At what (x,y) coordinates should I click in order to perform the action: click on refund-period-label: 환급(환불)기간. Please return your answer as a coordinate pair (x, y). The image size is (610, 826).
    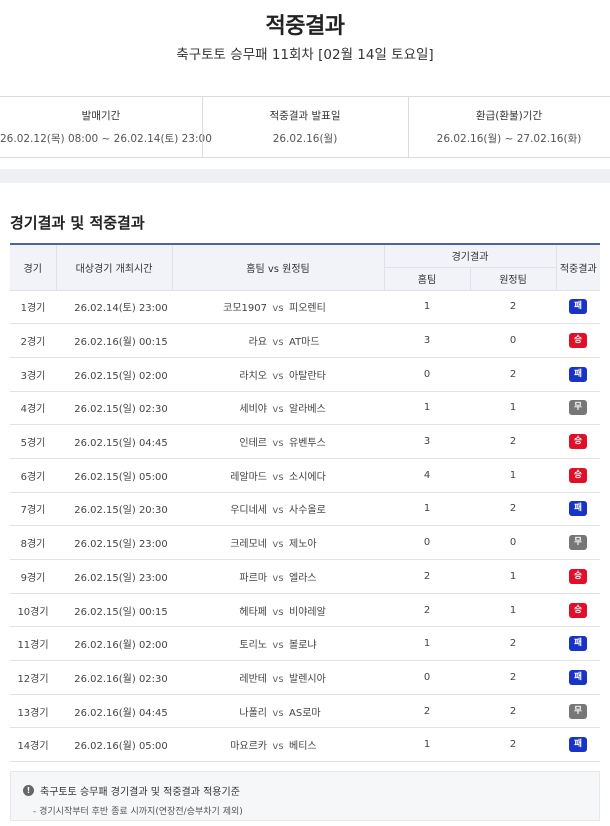
    Looking at the image, I should click on (509, 116).